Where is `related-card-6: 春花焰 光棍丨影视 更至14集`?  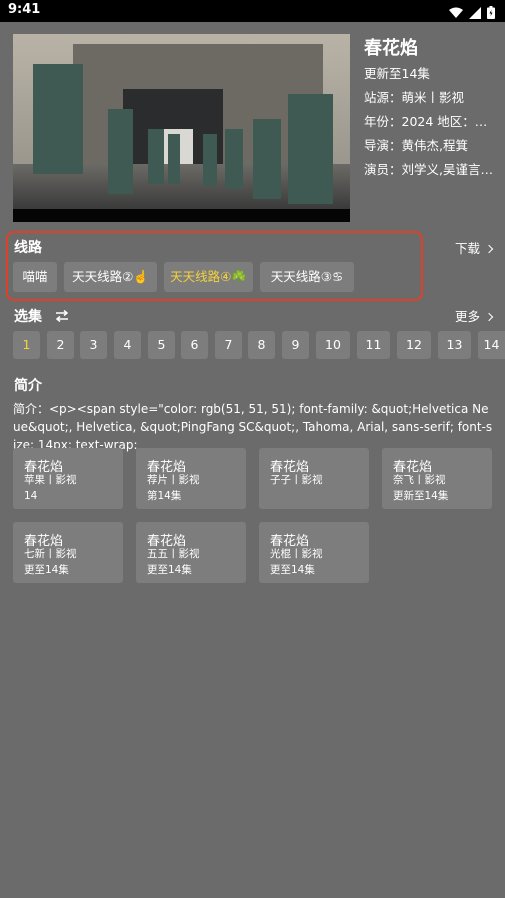 related-card-6: 春花焰 光棍丨影视 更至14集 is located at coordinates (314, 552).